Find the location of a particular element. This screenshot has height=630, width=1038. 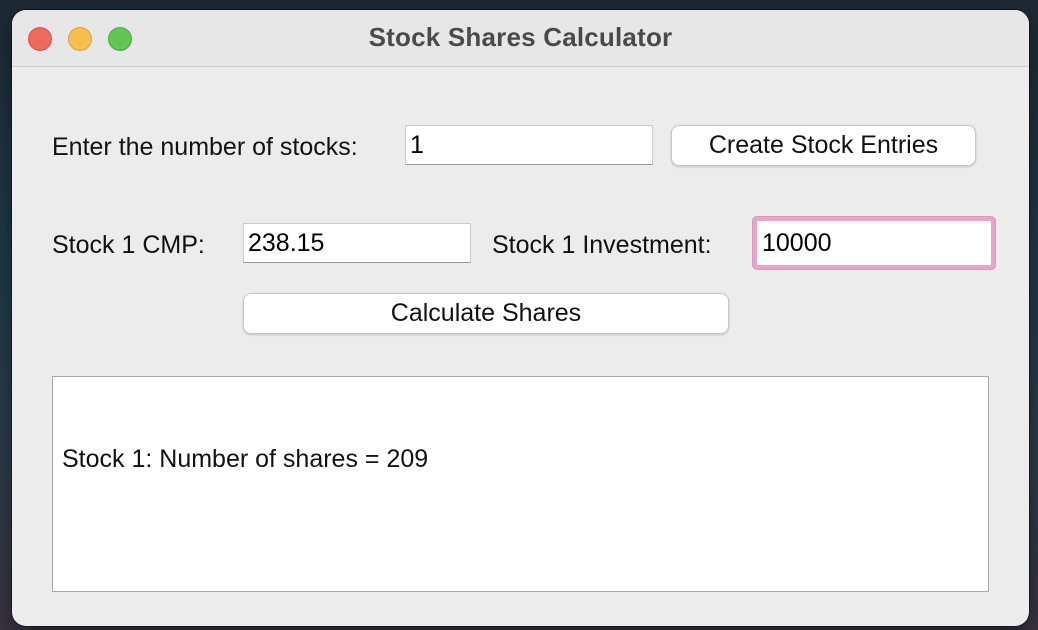

title-bar: Stock Shares Calculator is located at coordinates (520, 38).